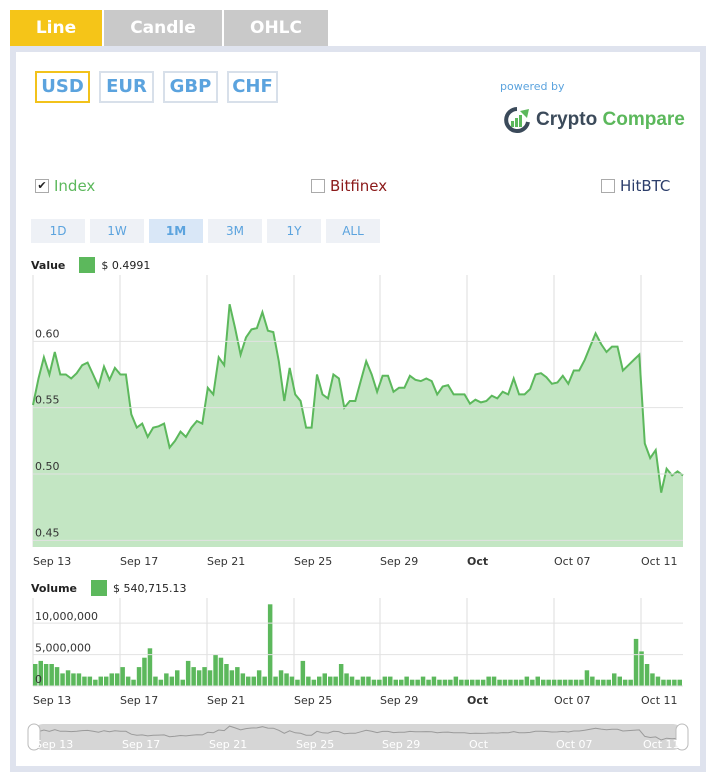 Image resolution: width=716 pixels, height=782 pixels. Describe the element at coordinates (477, 700) in the screenshot. I see `volume-x-tick-label: Oct` at that location.